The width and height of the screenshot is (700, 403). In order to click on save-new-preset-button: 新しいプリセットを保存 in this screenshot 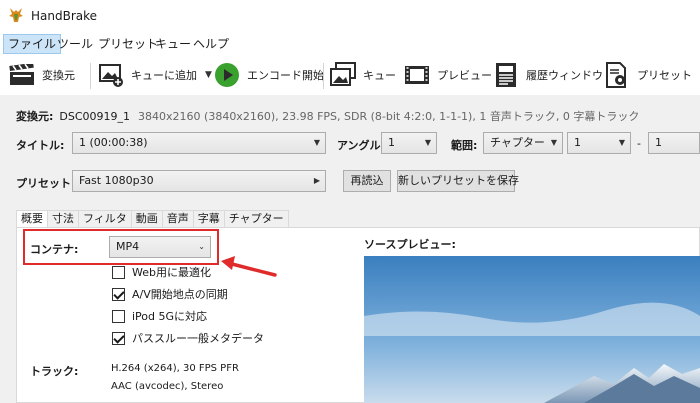, I will do `click(458, 181)`.